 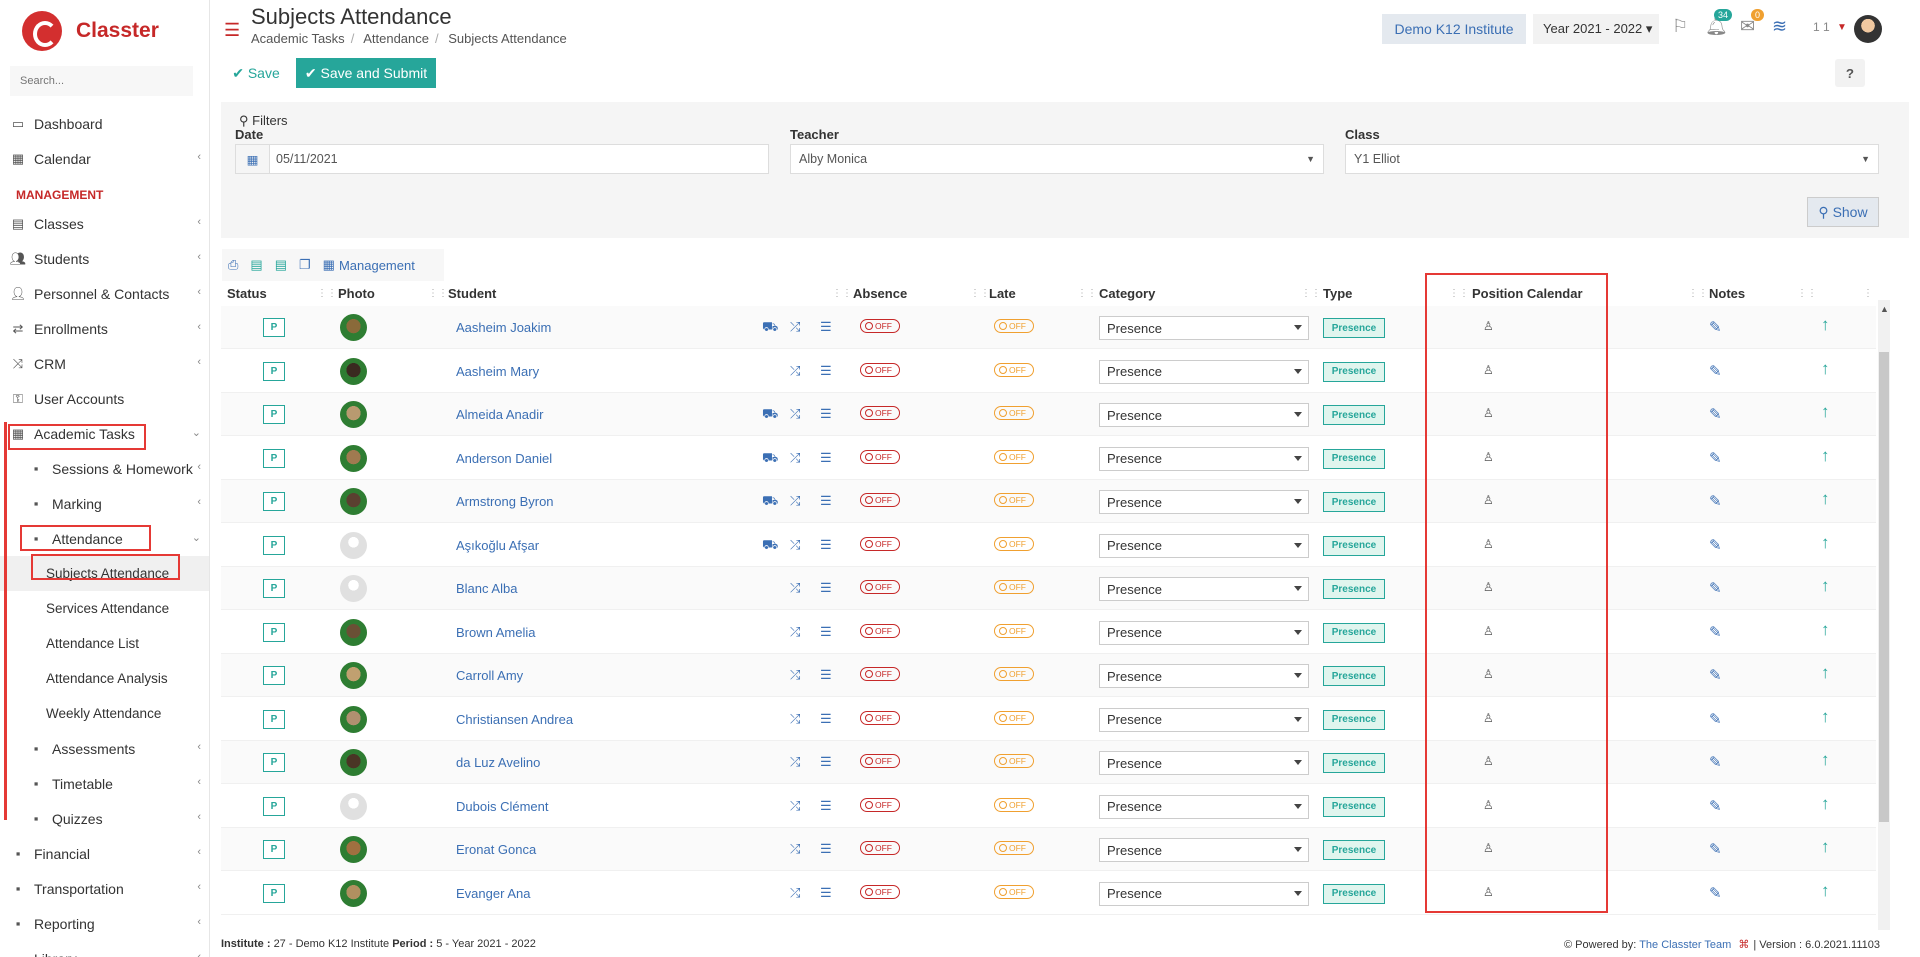 What do you see at coordinates (514, 719) in the screenshot?
I see `student-name-link: Christiansen Andrea` at bounding box center [514, 719].